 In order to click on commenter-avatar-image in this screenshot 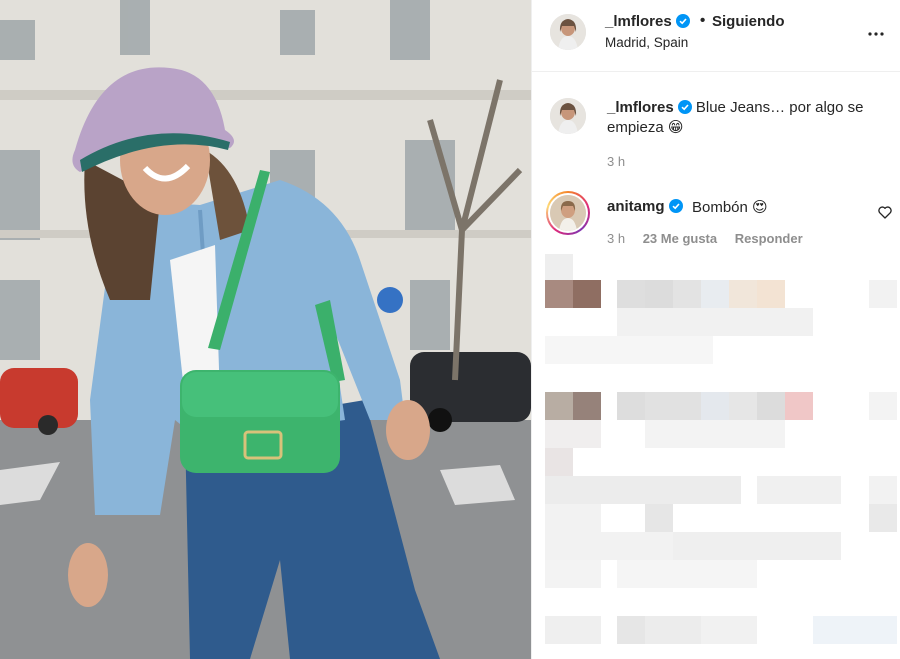, I will do `click(568, 213)`.